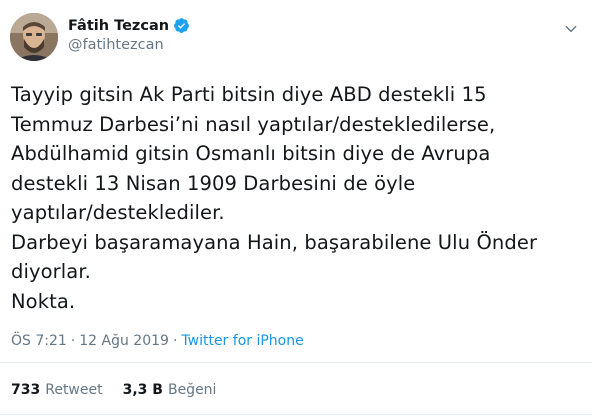  I want to click on user-names: Fâtih Tezcan @fatihtezcan, so click(129, 34).